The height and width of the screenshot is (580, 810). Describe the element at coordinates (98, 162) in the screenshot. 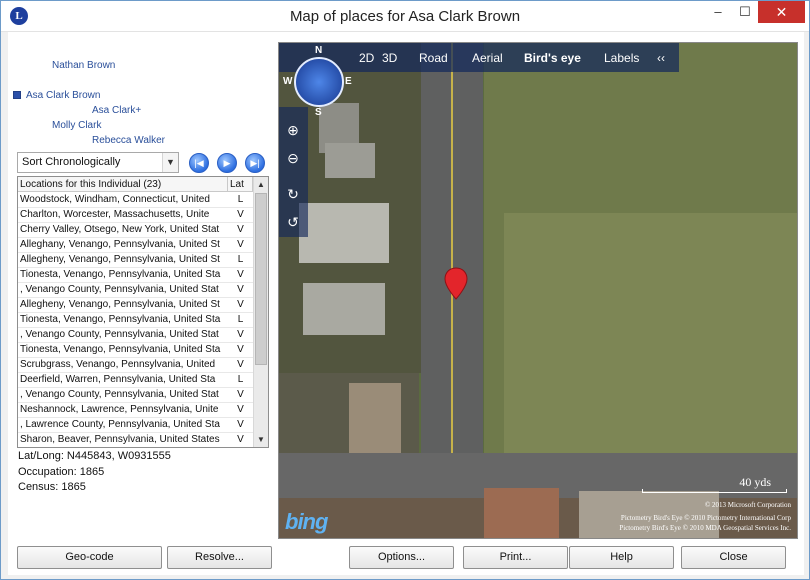

I see `sort-order-select: Sort Chronologically ▼` at that location.